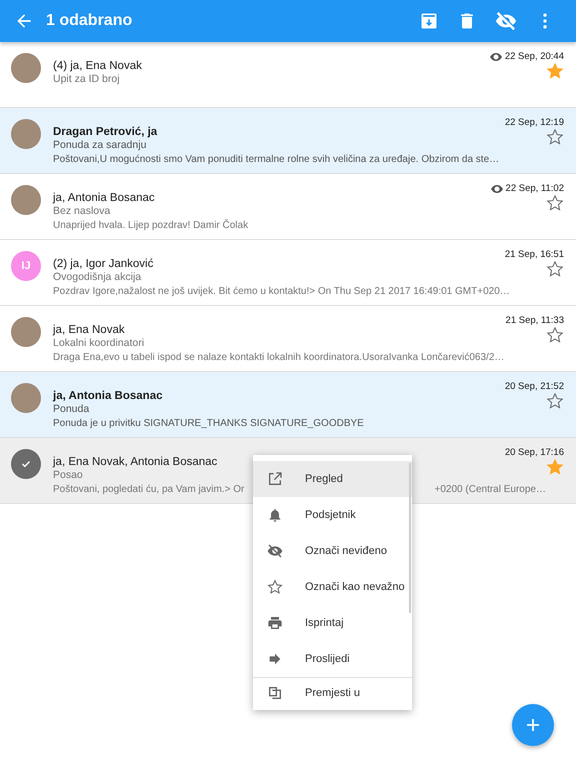 This screenshot has height=768, width=576. What do you see at coordinates (332, 623) in the screenshot?
I see `menu-item: Isprintaj` at bounding box center [332, 623].